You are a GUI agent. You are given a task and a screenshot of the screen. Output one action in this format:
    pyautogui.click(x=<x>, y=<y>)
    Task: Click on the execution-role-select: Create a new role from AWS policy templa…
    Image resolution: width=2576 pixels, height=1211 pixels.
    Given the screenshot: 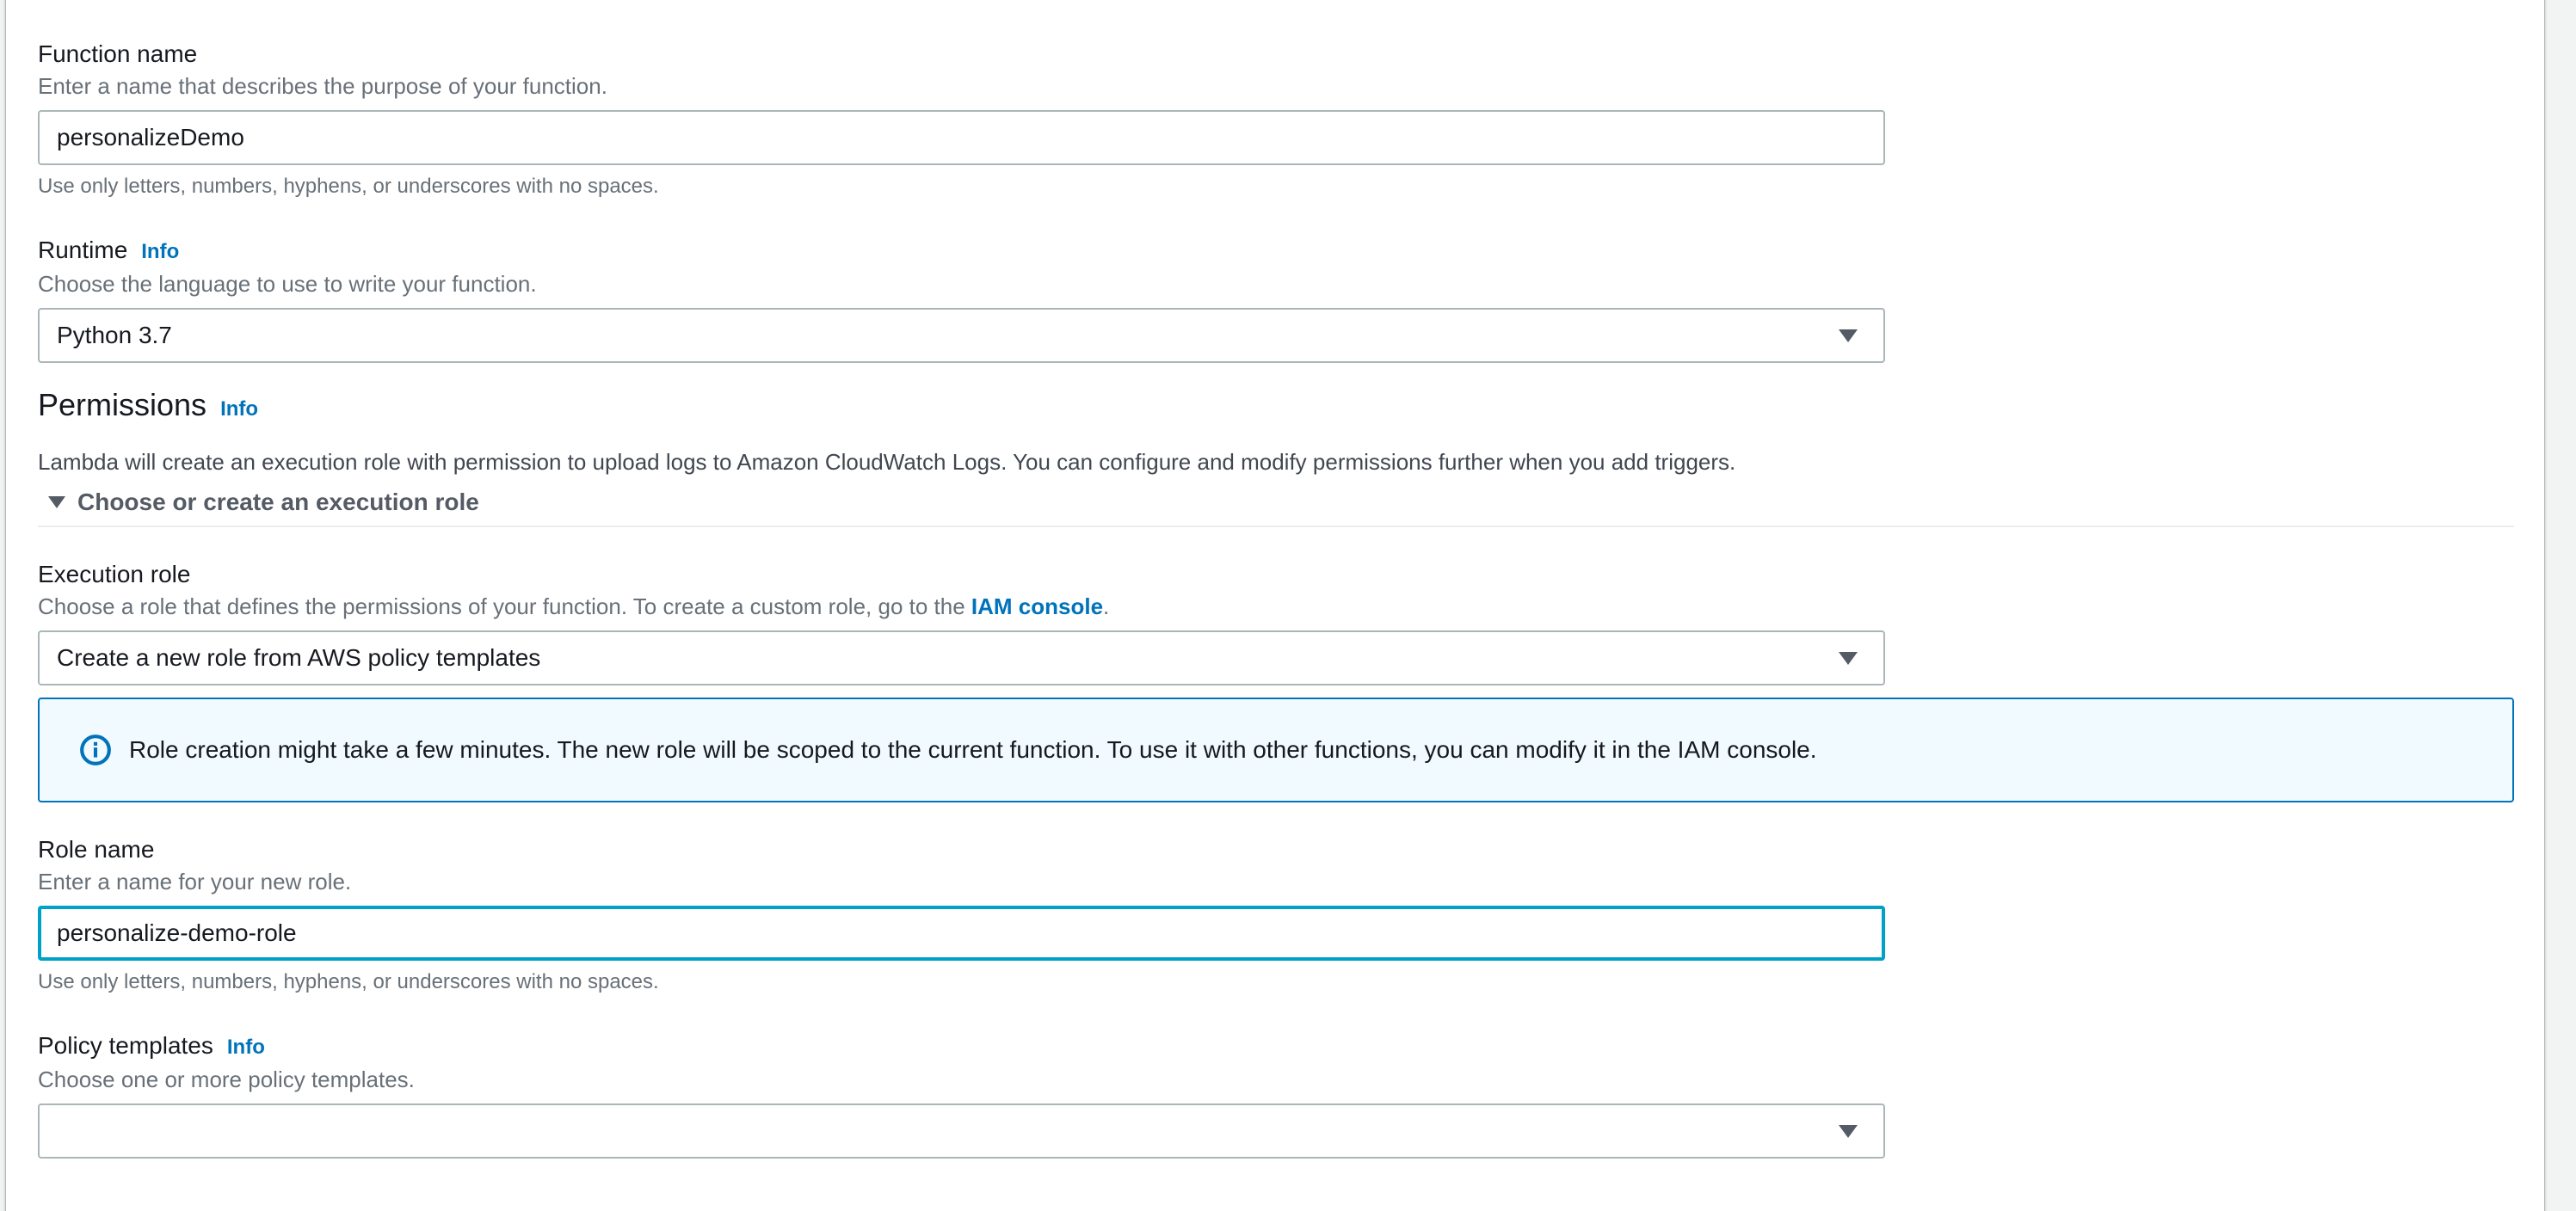 What is the action you would take?
    pyautogui.click(x=961, y=658)
    